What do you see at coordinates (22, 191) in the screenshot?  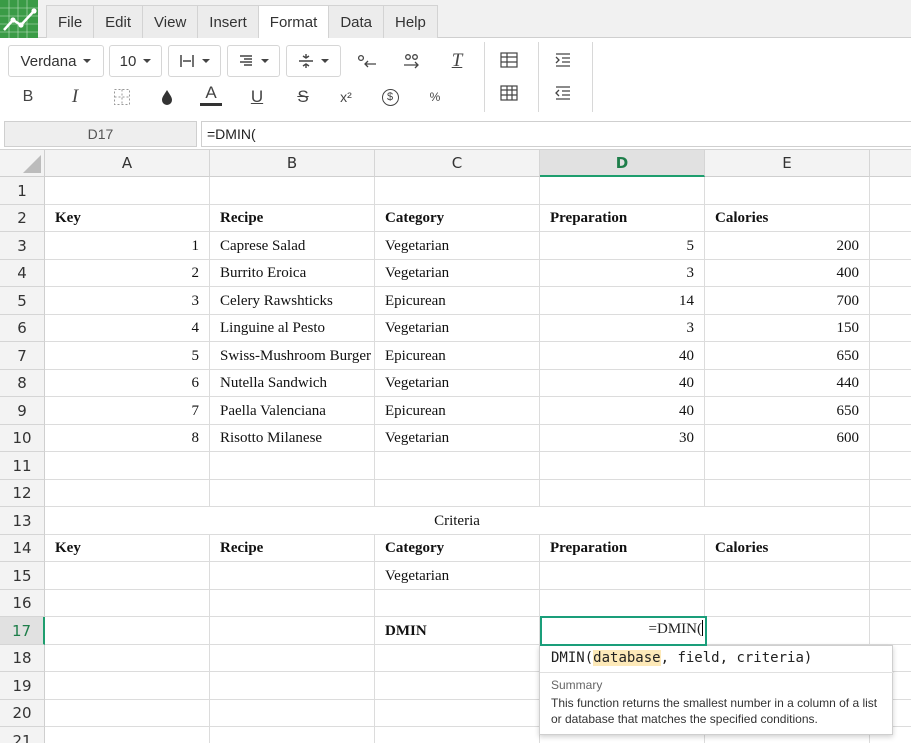 I see `row-header-1: 1` at bounding box center [22, 191].